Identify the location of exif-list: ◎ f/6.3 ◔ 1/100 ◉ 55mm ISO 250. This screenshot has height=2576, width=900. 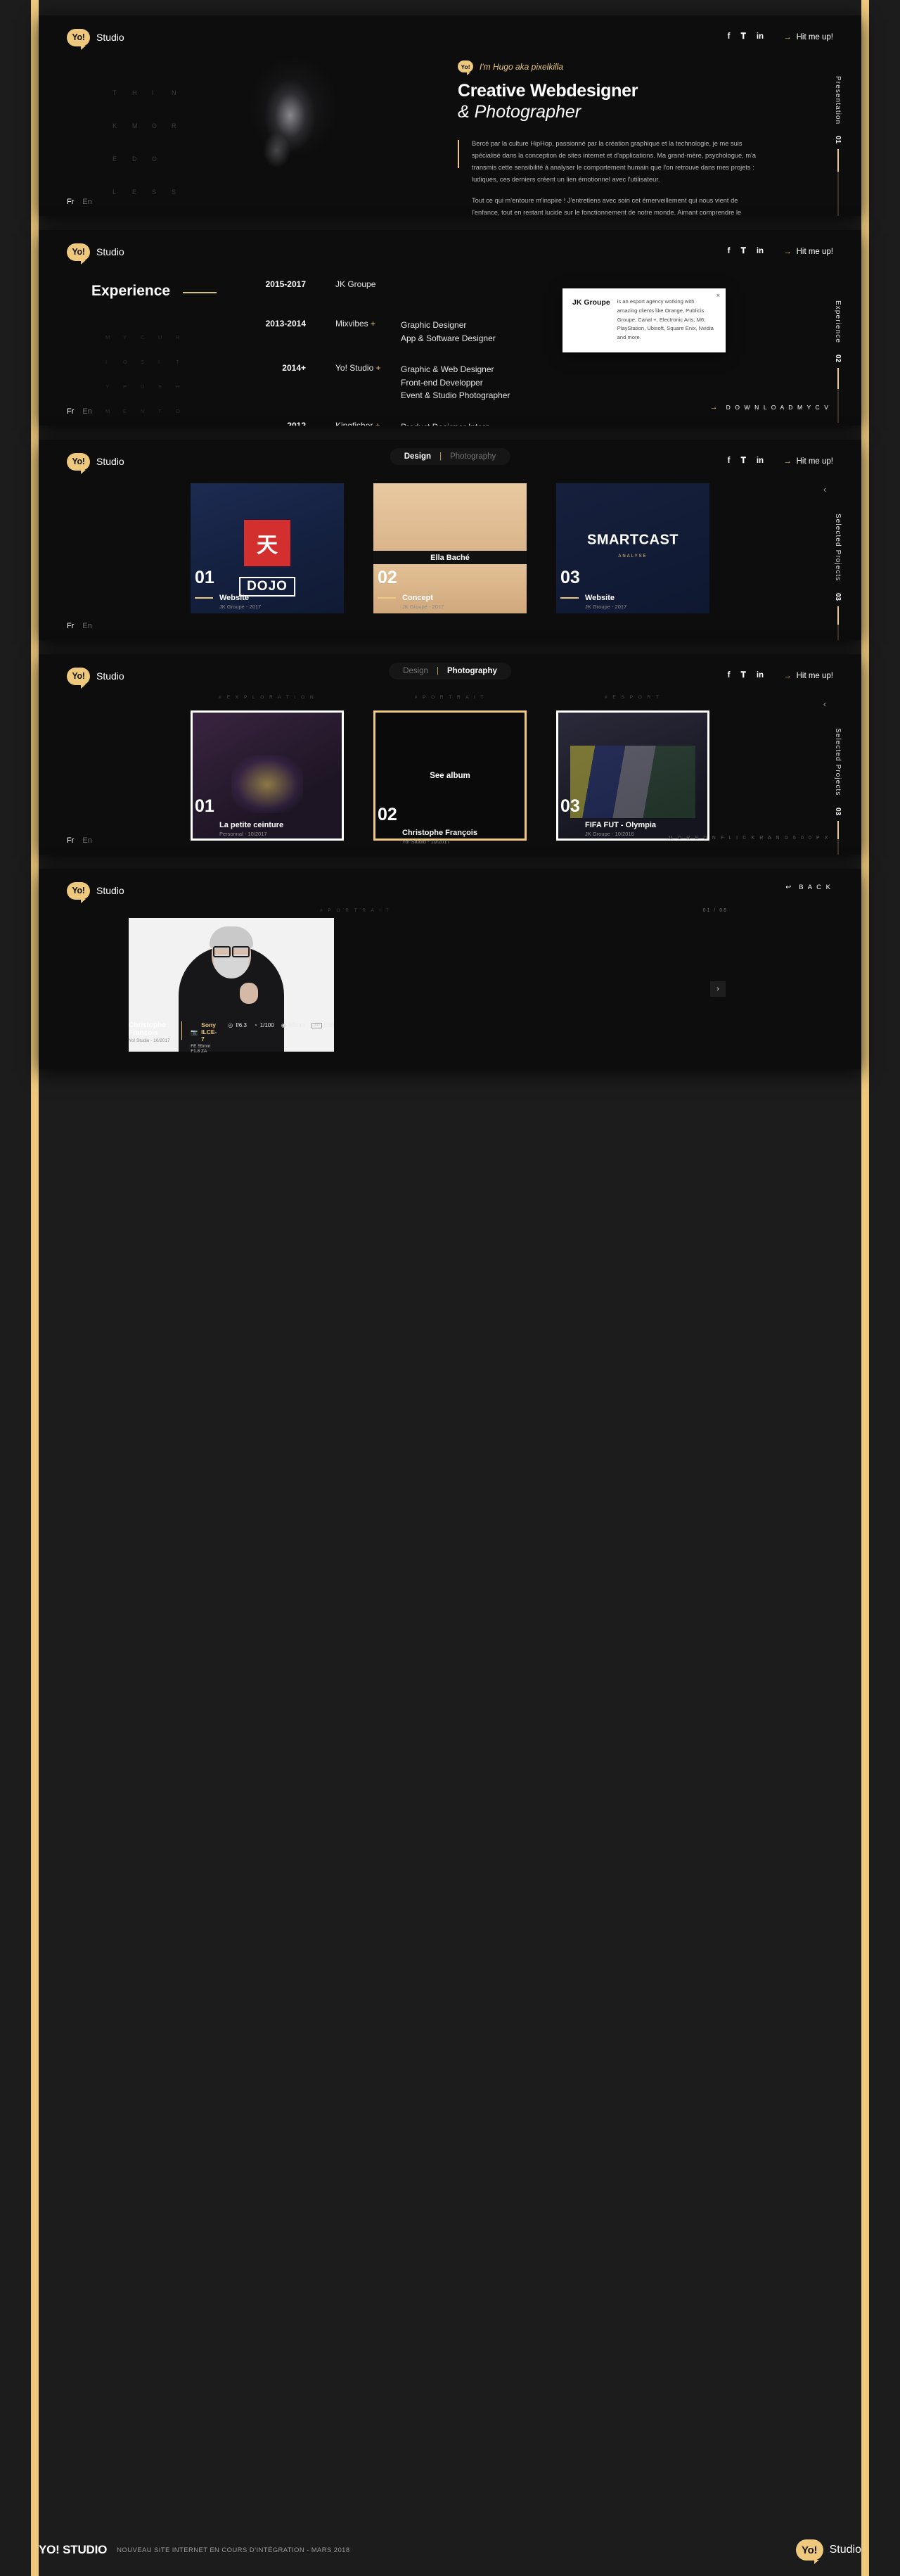
(281, 1024).